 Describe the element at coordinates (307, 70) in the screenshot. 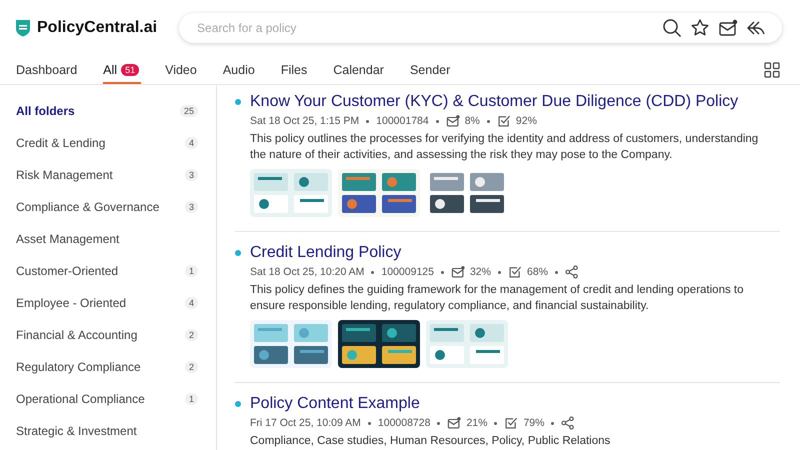

I see `tab: Files` at that location.